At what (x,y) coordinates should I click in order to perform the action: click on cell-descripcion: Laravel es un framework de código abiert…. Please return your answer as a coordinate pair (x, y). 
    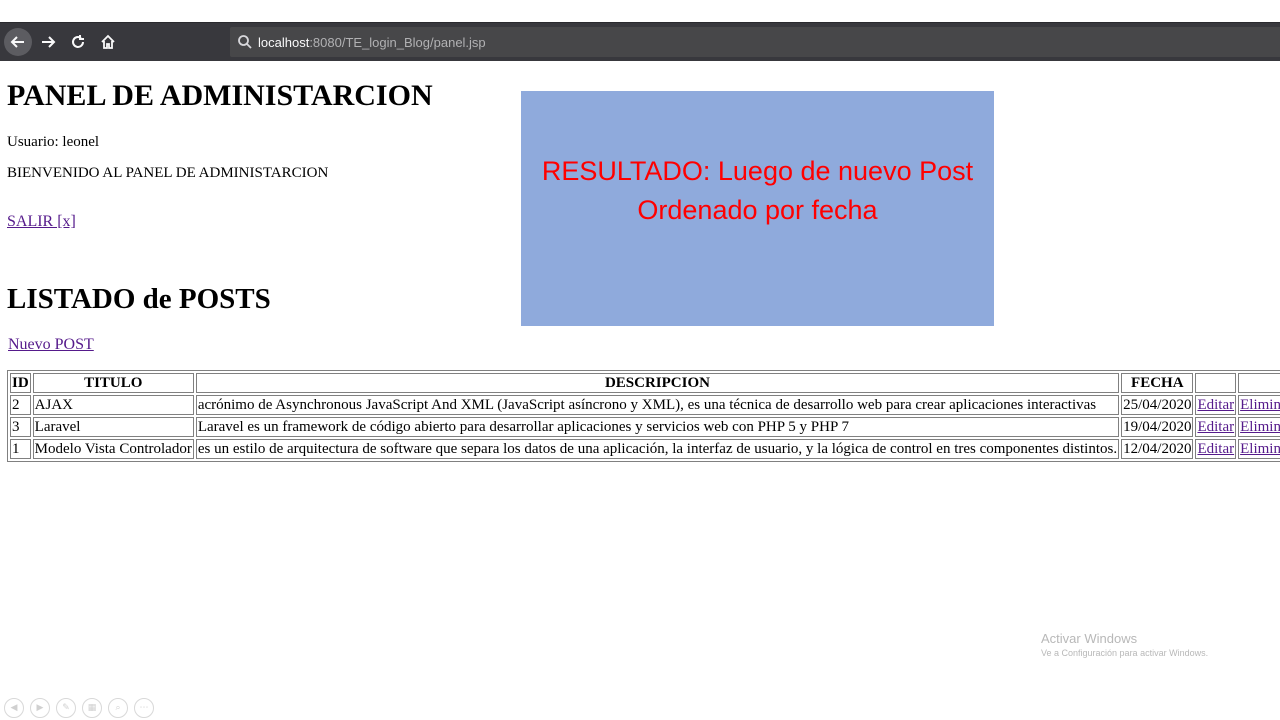
    Looking at the image, I should click on (657, 427).